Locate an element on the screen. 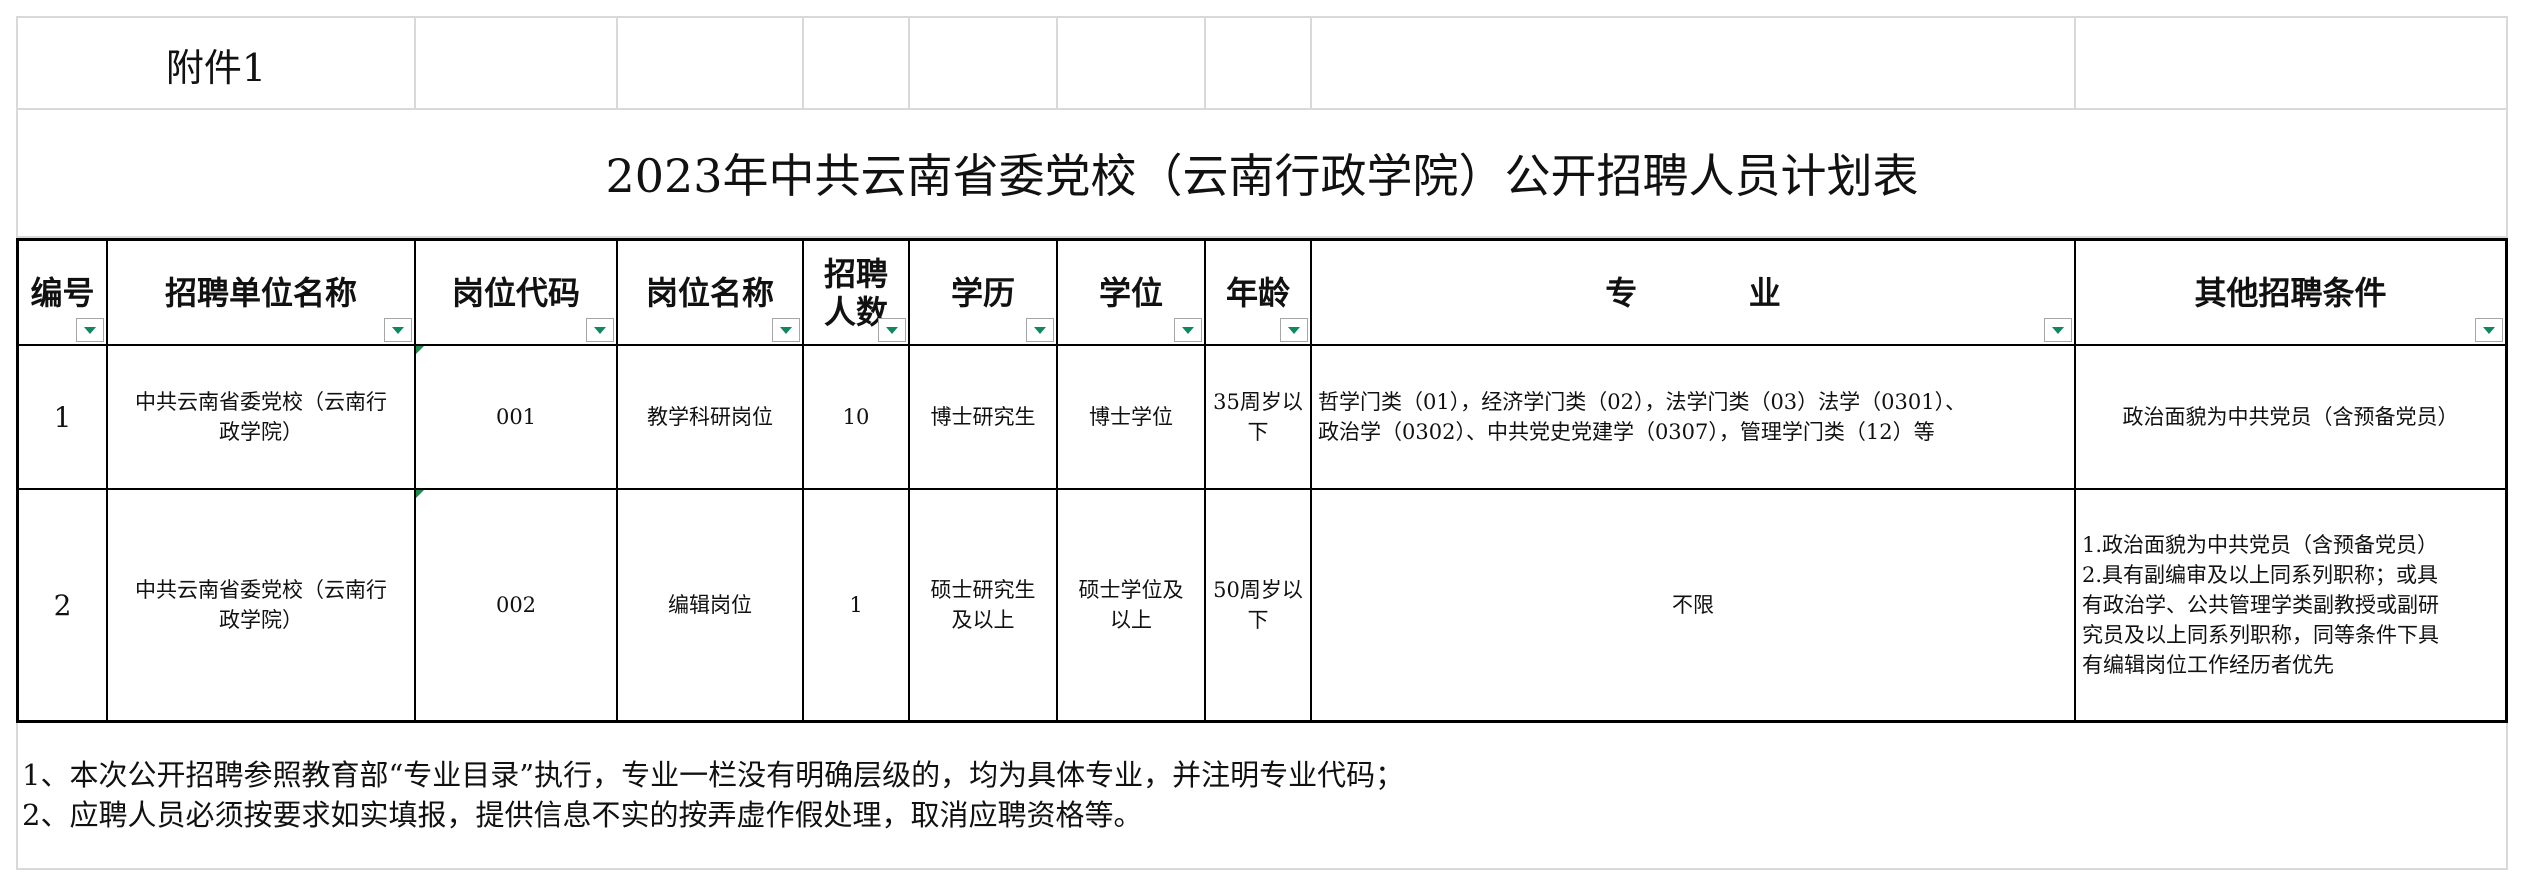 Image resolution: width=2524 pixels, height=884 pixels. row1-age-line1: 35周岁以 is located at coordinates (1258, 402).